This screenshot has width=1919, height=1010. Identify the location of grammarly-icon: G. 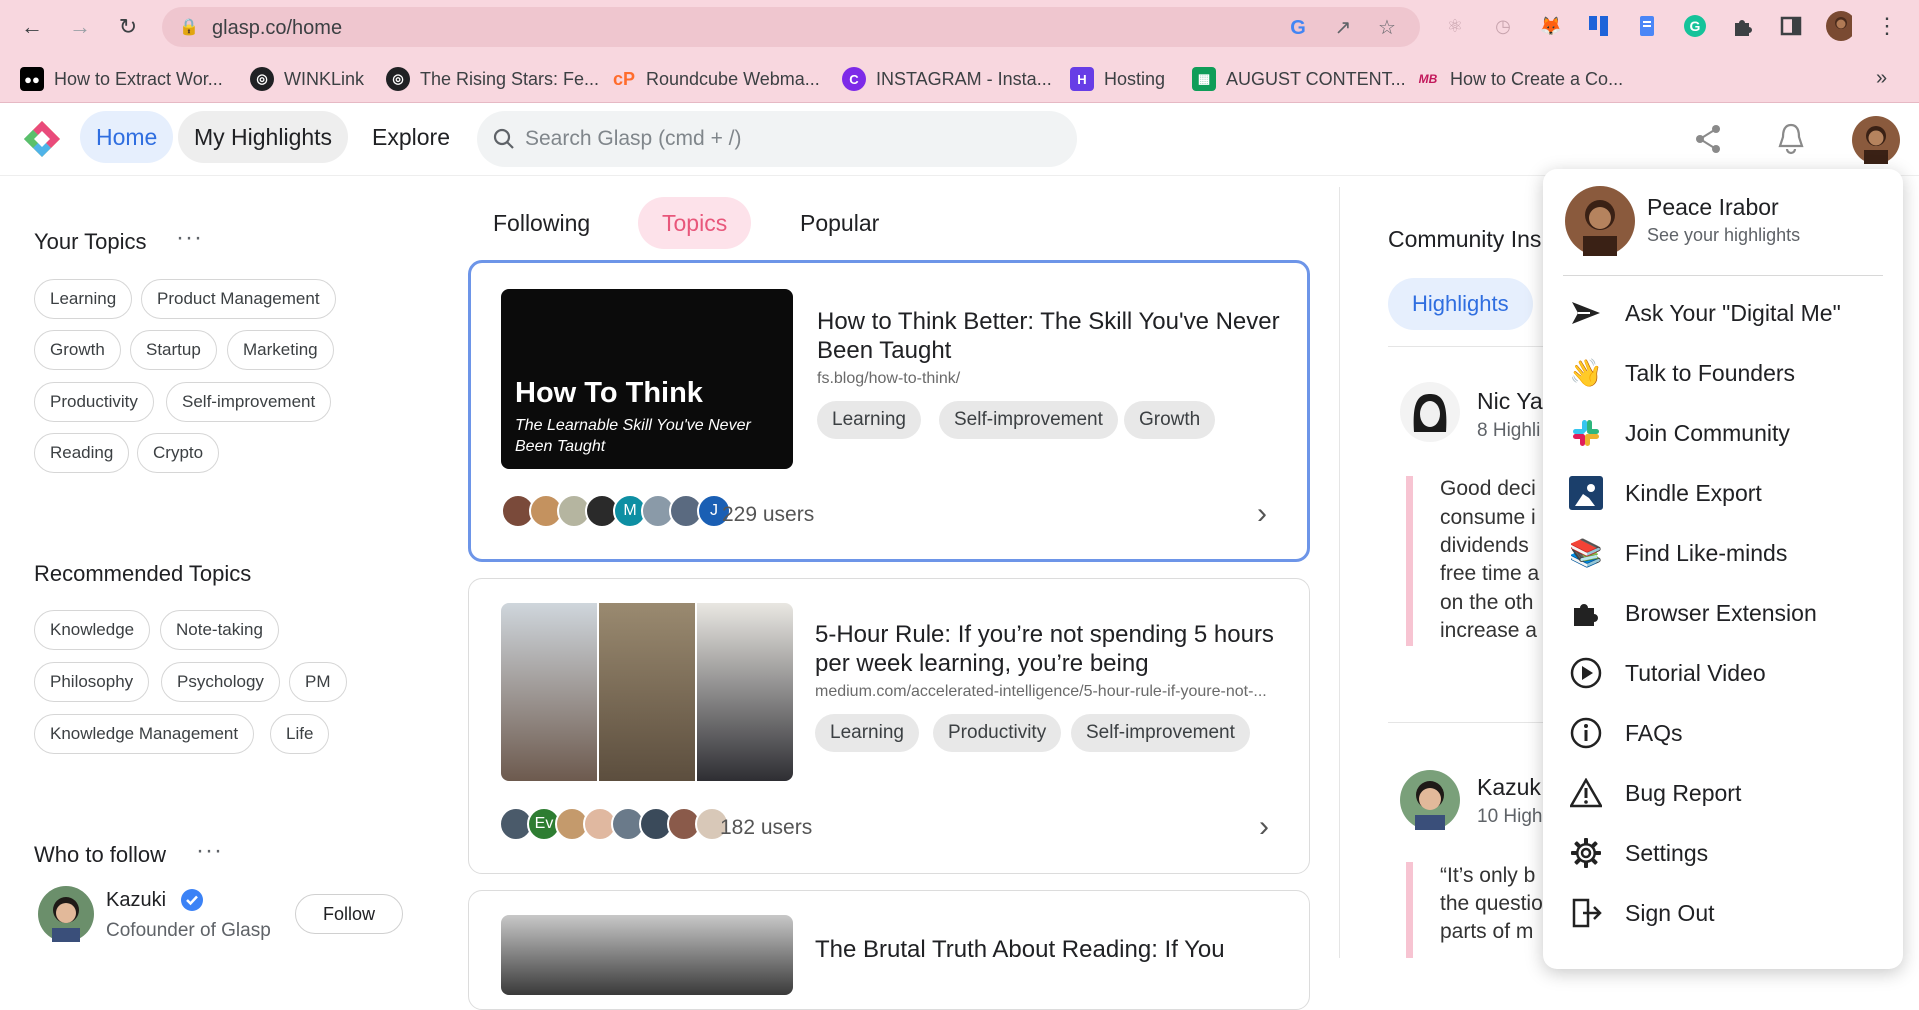
(1695, 26).